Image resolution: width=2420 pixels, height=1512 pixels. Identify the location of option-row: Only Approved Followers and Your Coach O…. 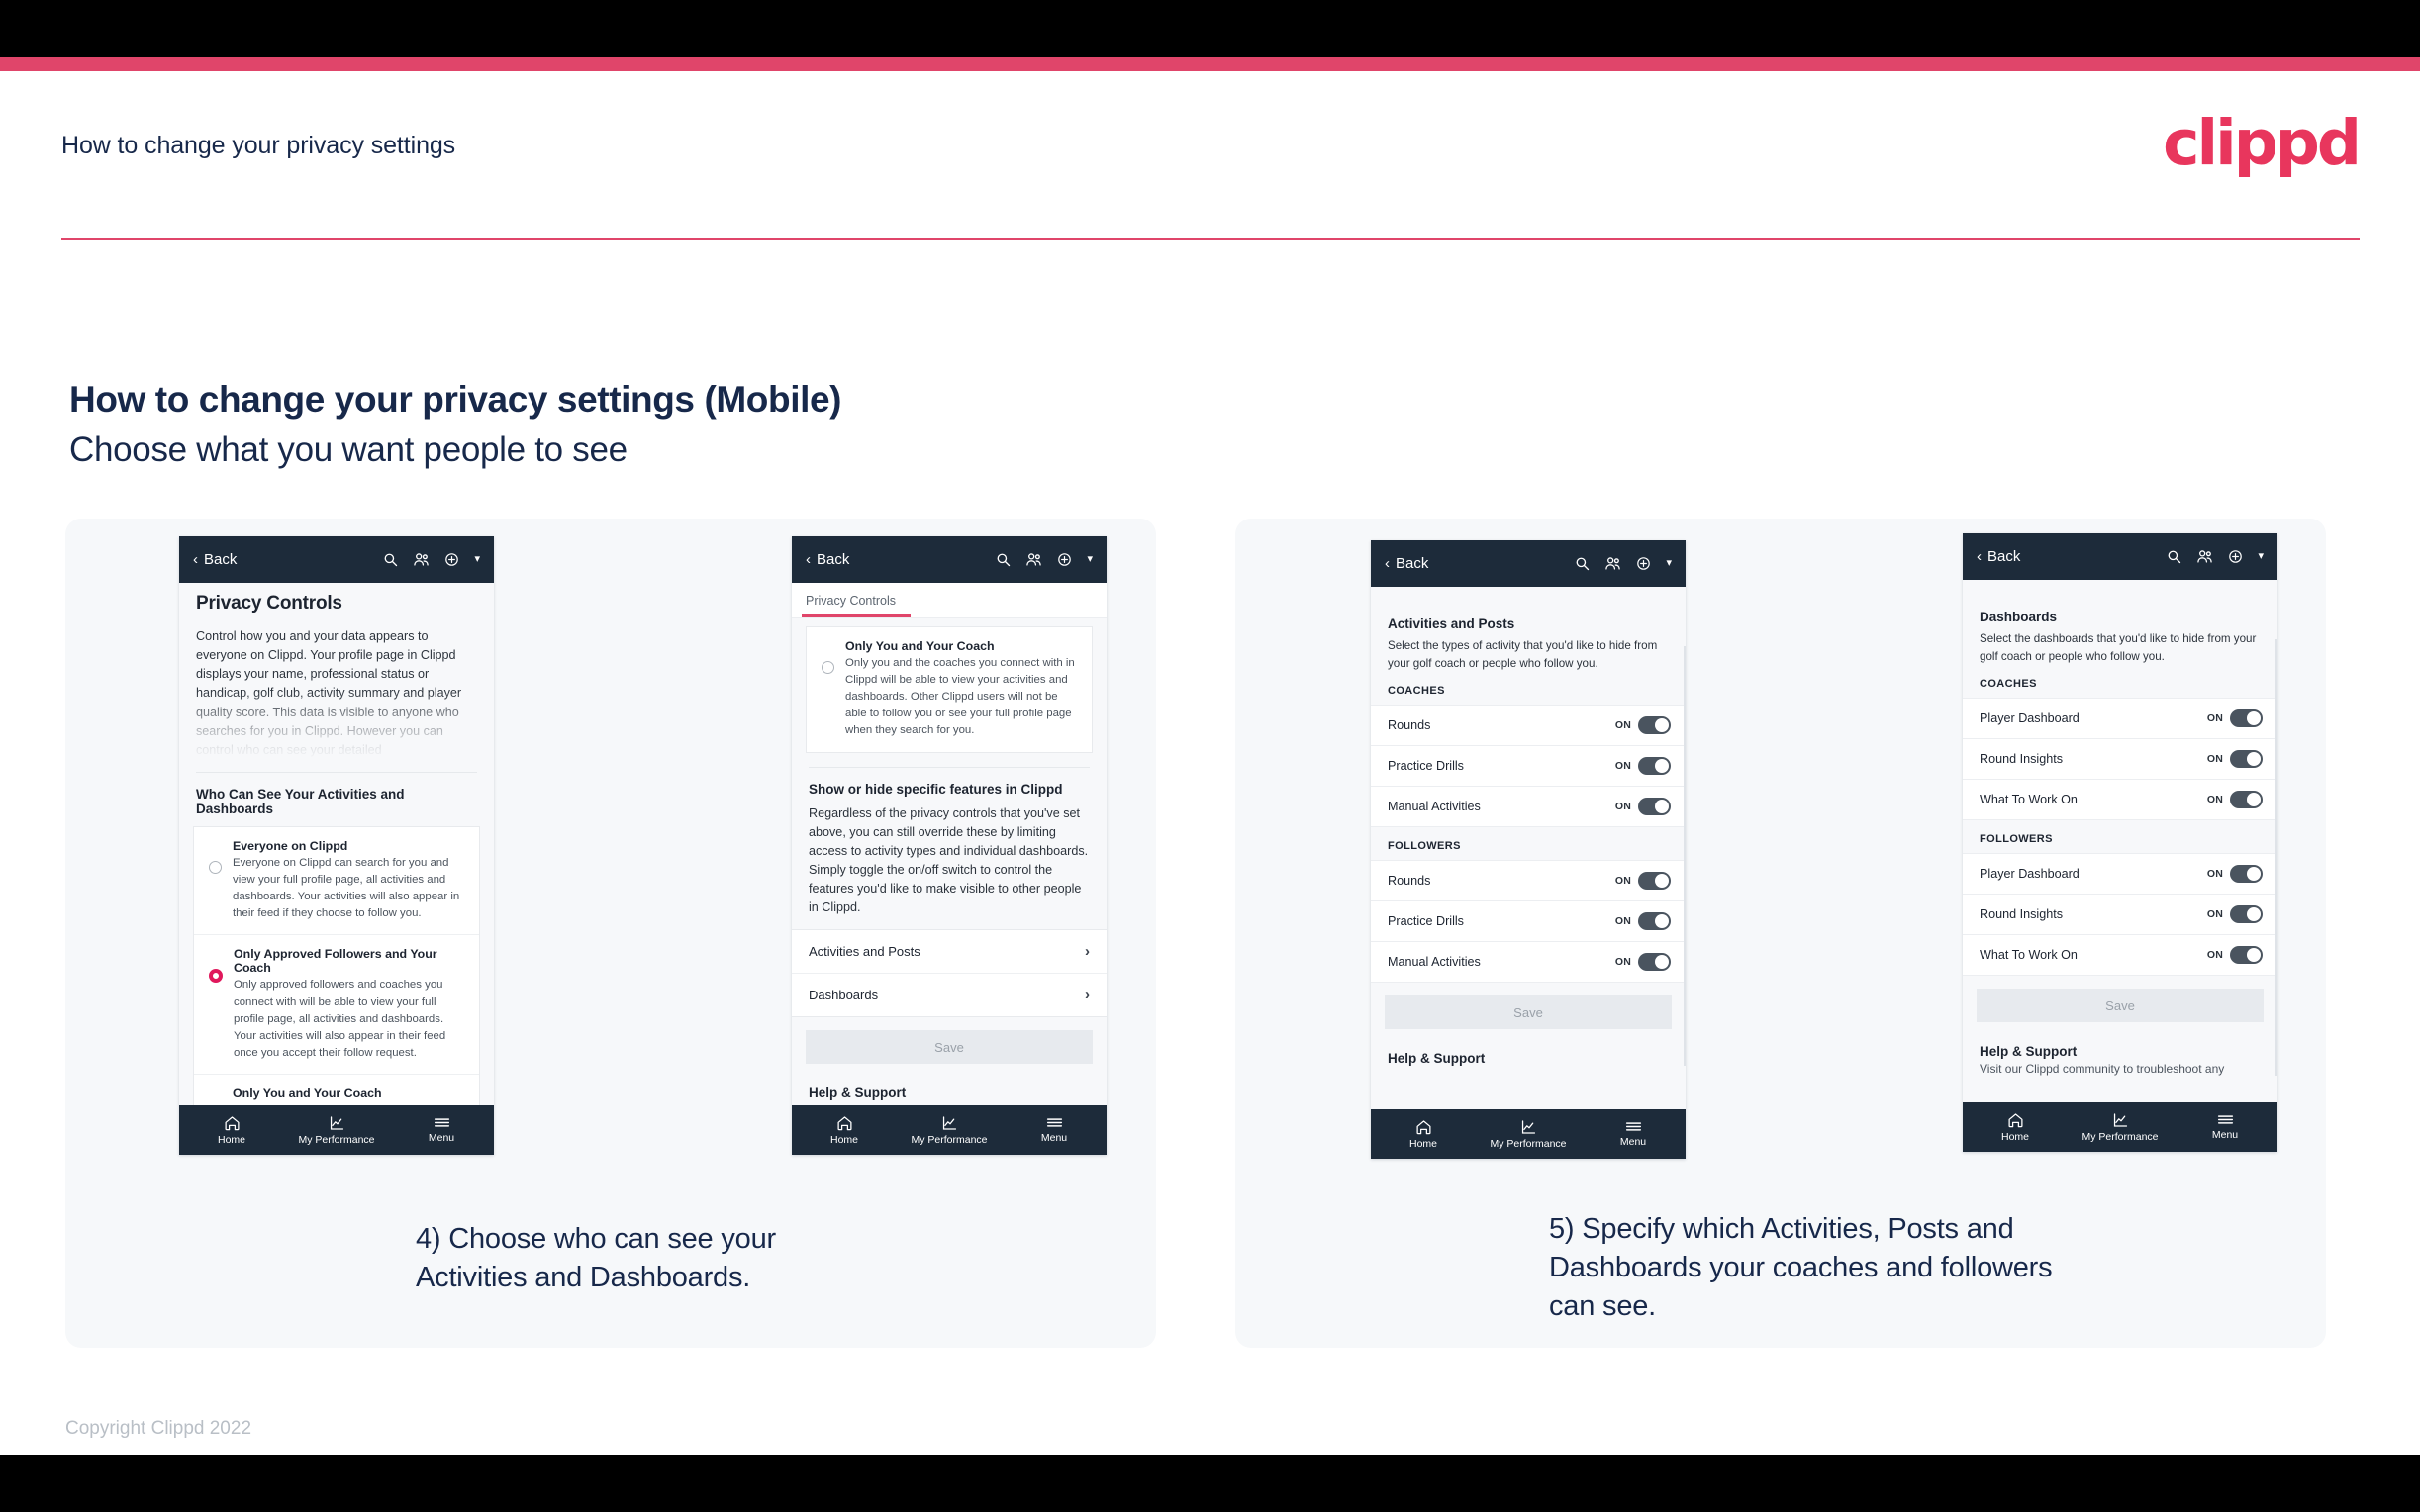
(336, 1005).